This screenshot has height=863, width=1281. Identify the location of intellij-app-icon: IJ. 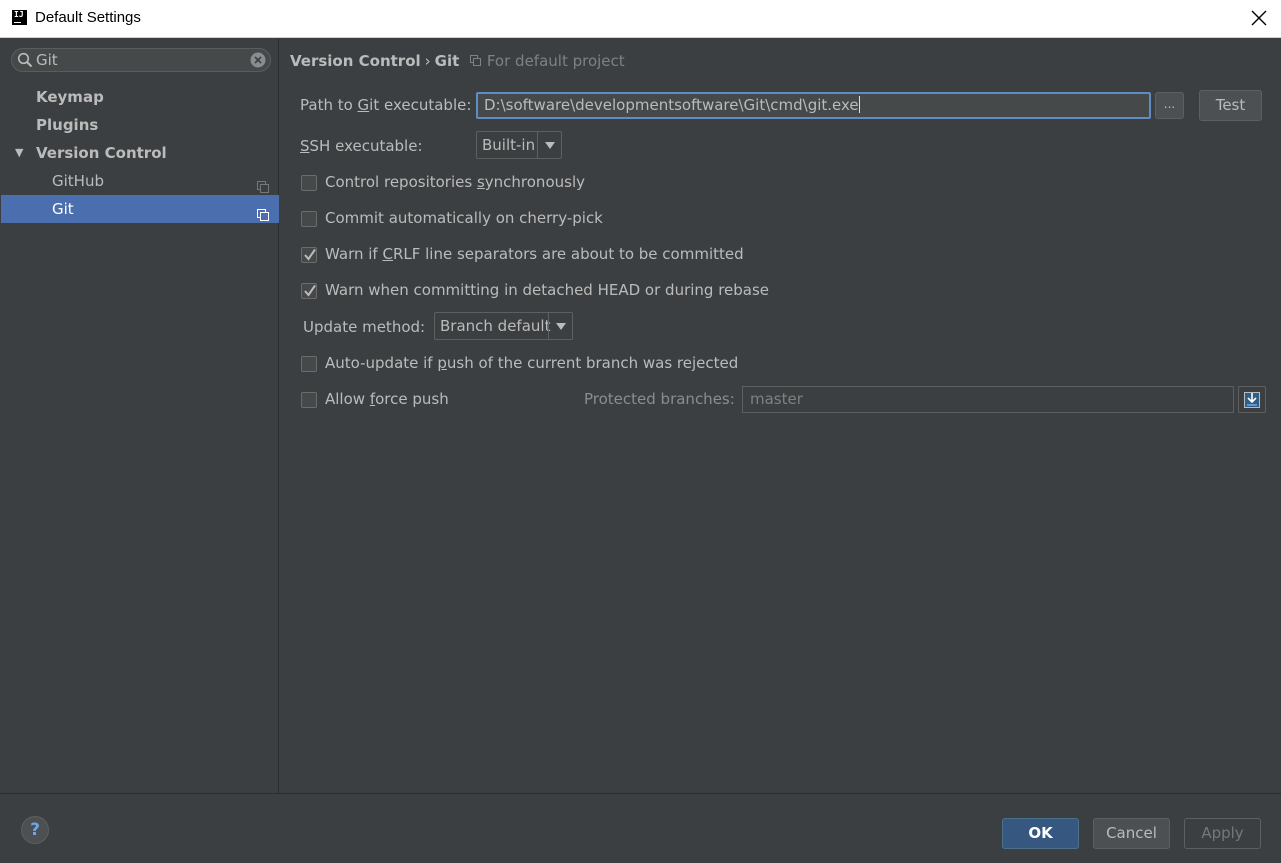
(19, 17).